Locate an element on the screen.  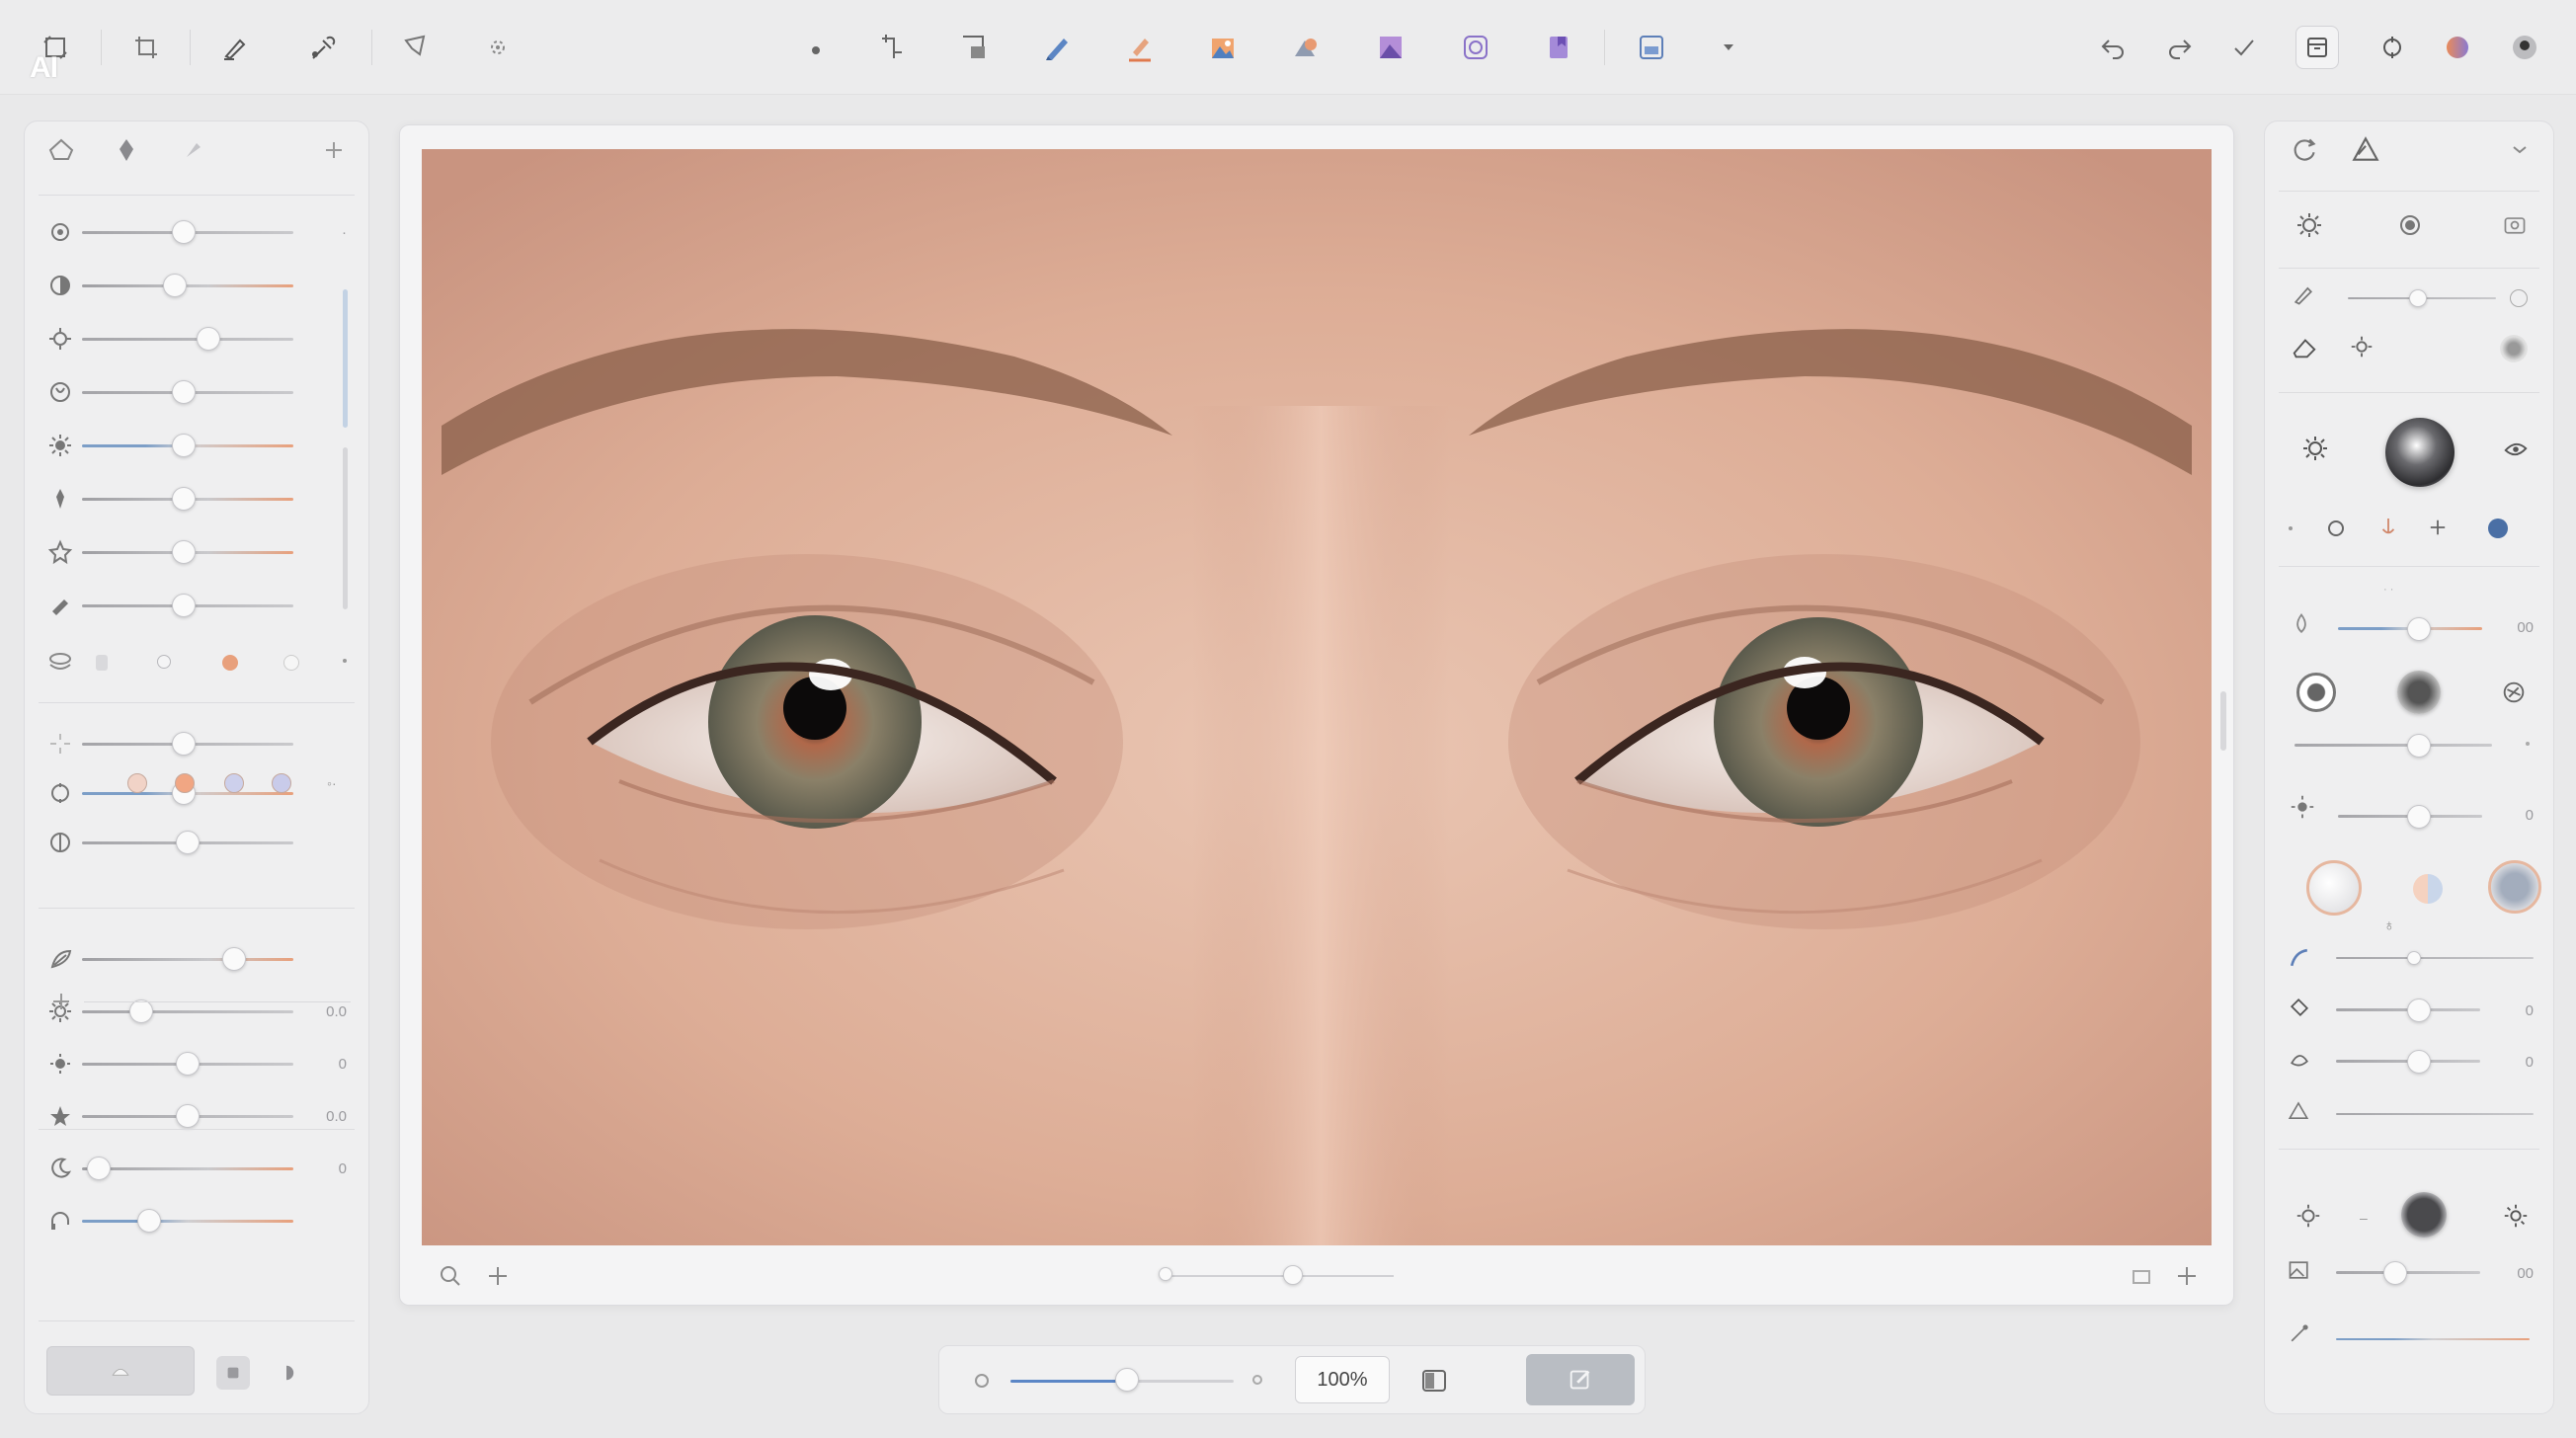
wand-slider-track is located at coordinates (2433, 1339).